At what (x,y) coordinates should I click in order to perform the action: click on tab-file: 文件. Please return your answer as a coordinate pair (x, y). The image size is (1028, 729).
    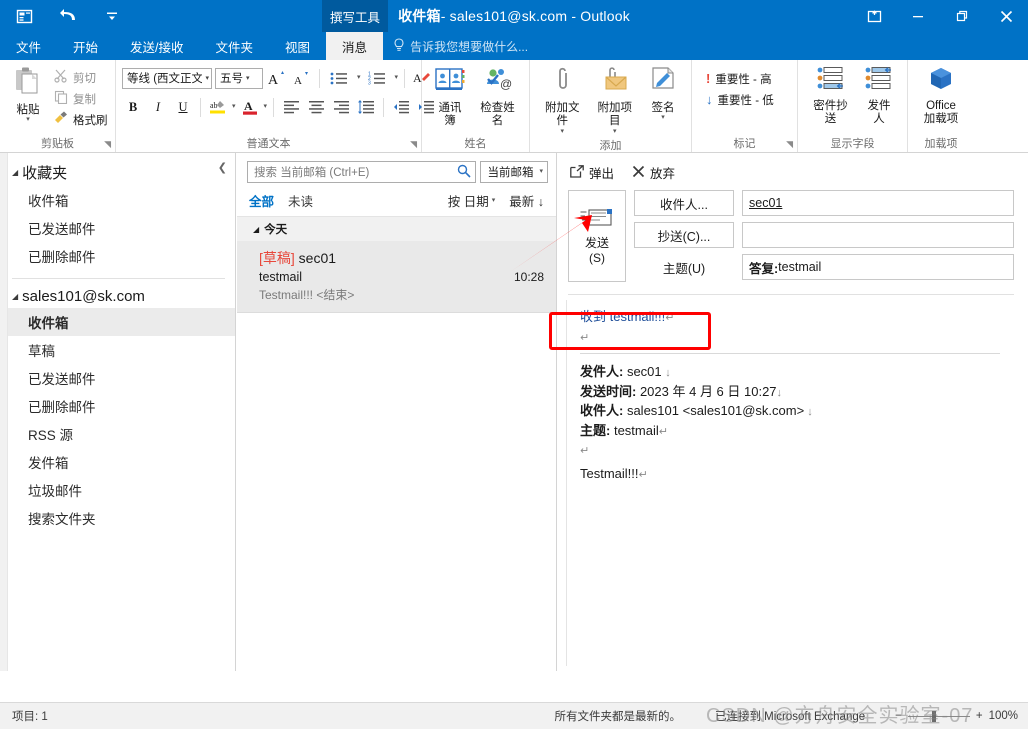
    Looking at the image, I should click on (28, 46).